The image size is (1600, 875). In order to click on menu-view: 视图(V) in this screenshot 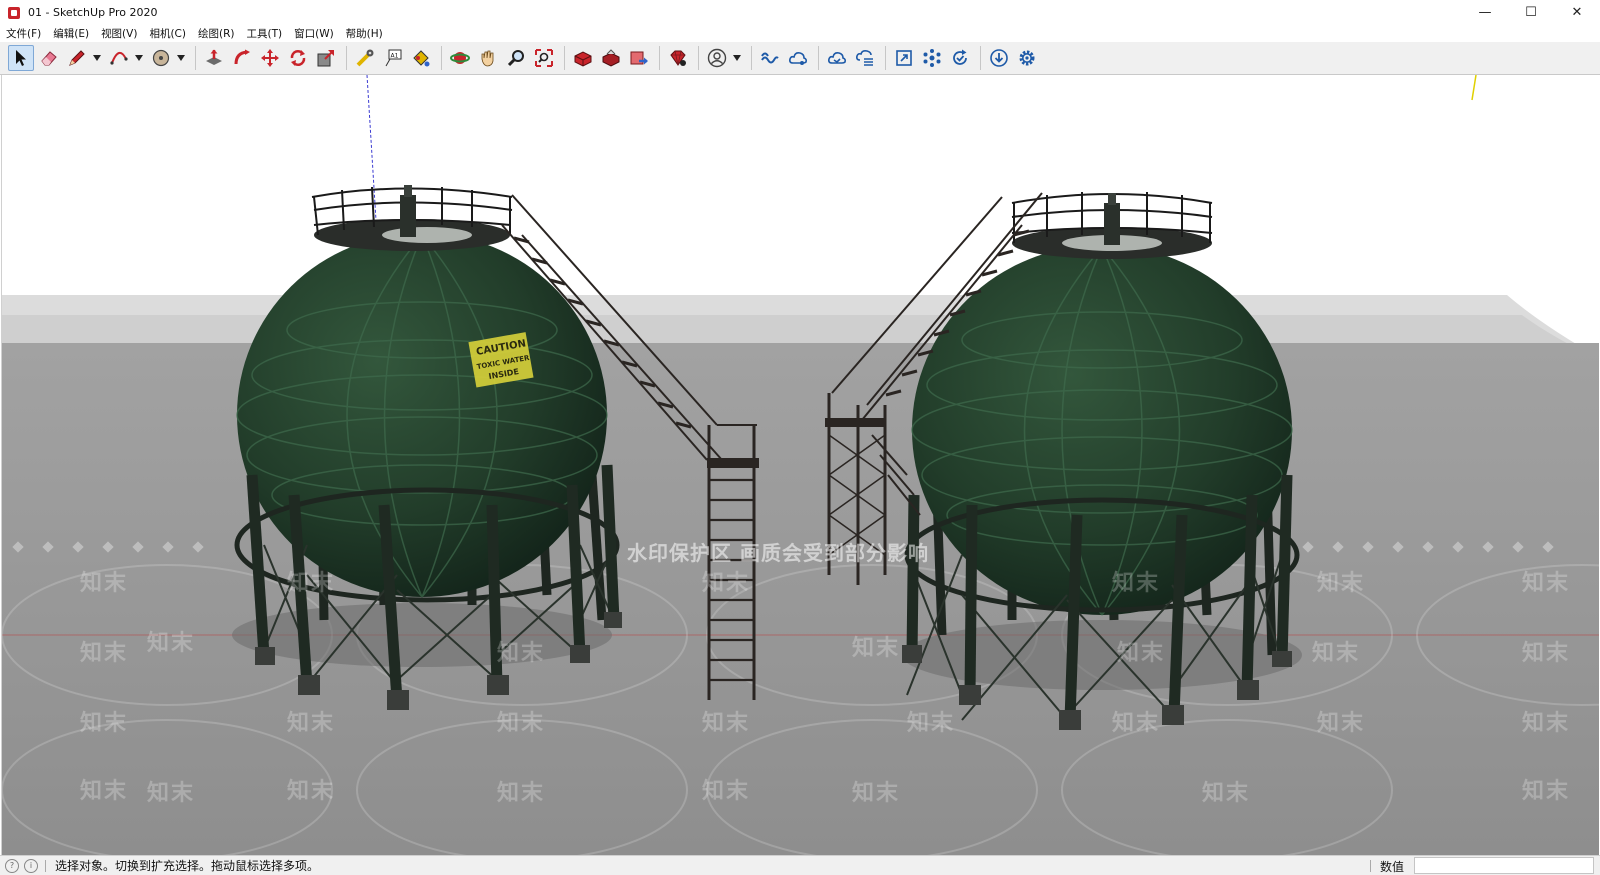, I will do `click(119, 33)`.